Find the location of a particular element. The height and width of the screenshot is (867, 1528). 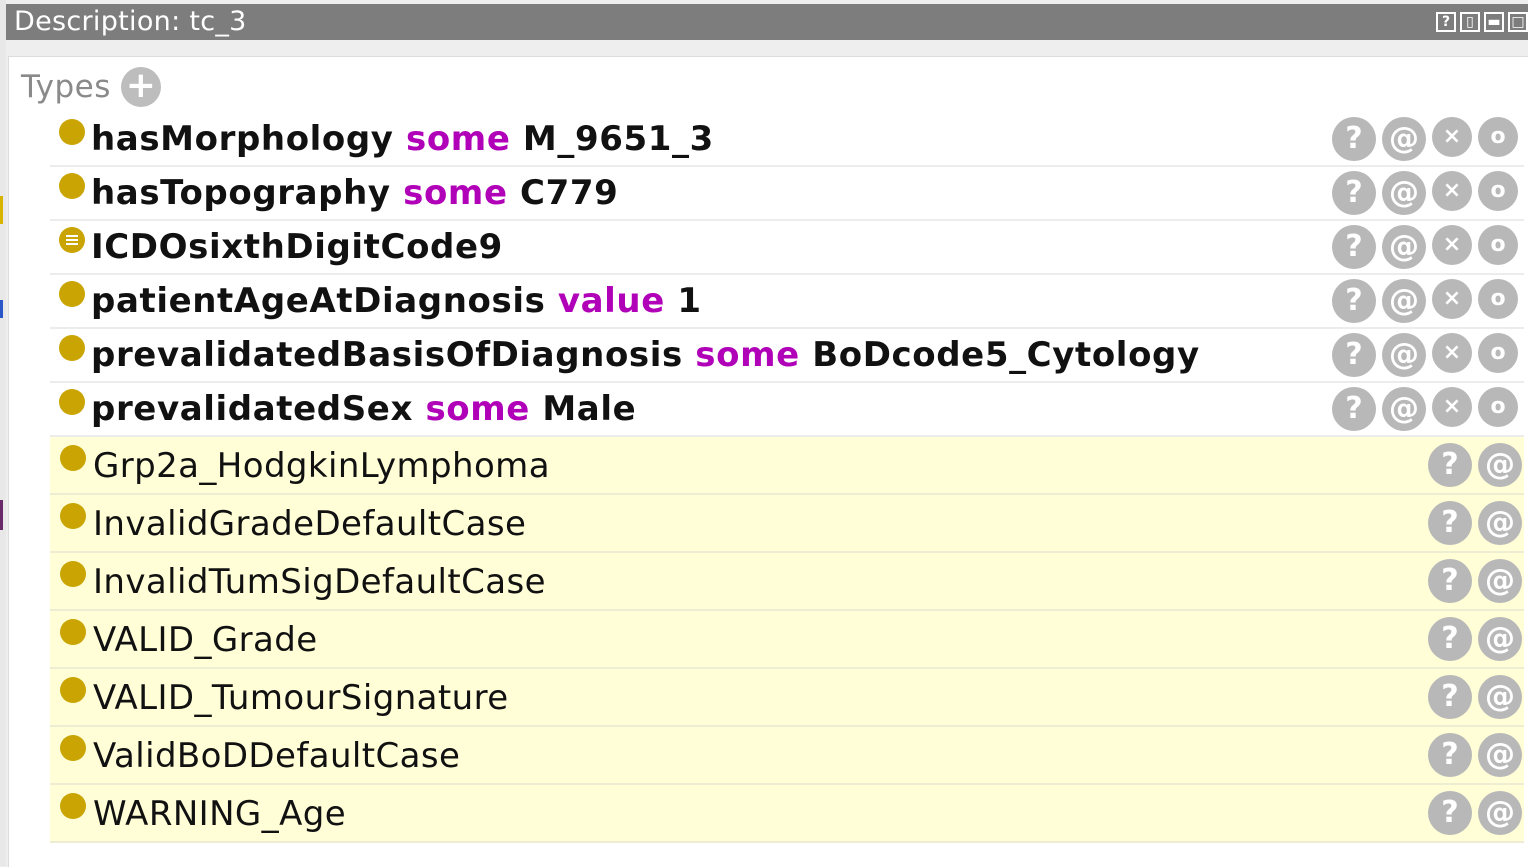

class-expression: ICDOsixthDigitCode9 is located at coordinates (297, 247).